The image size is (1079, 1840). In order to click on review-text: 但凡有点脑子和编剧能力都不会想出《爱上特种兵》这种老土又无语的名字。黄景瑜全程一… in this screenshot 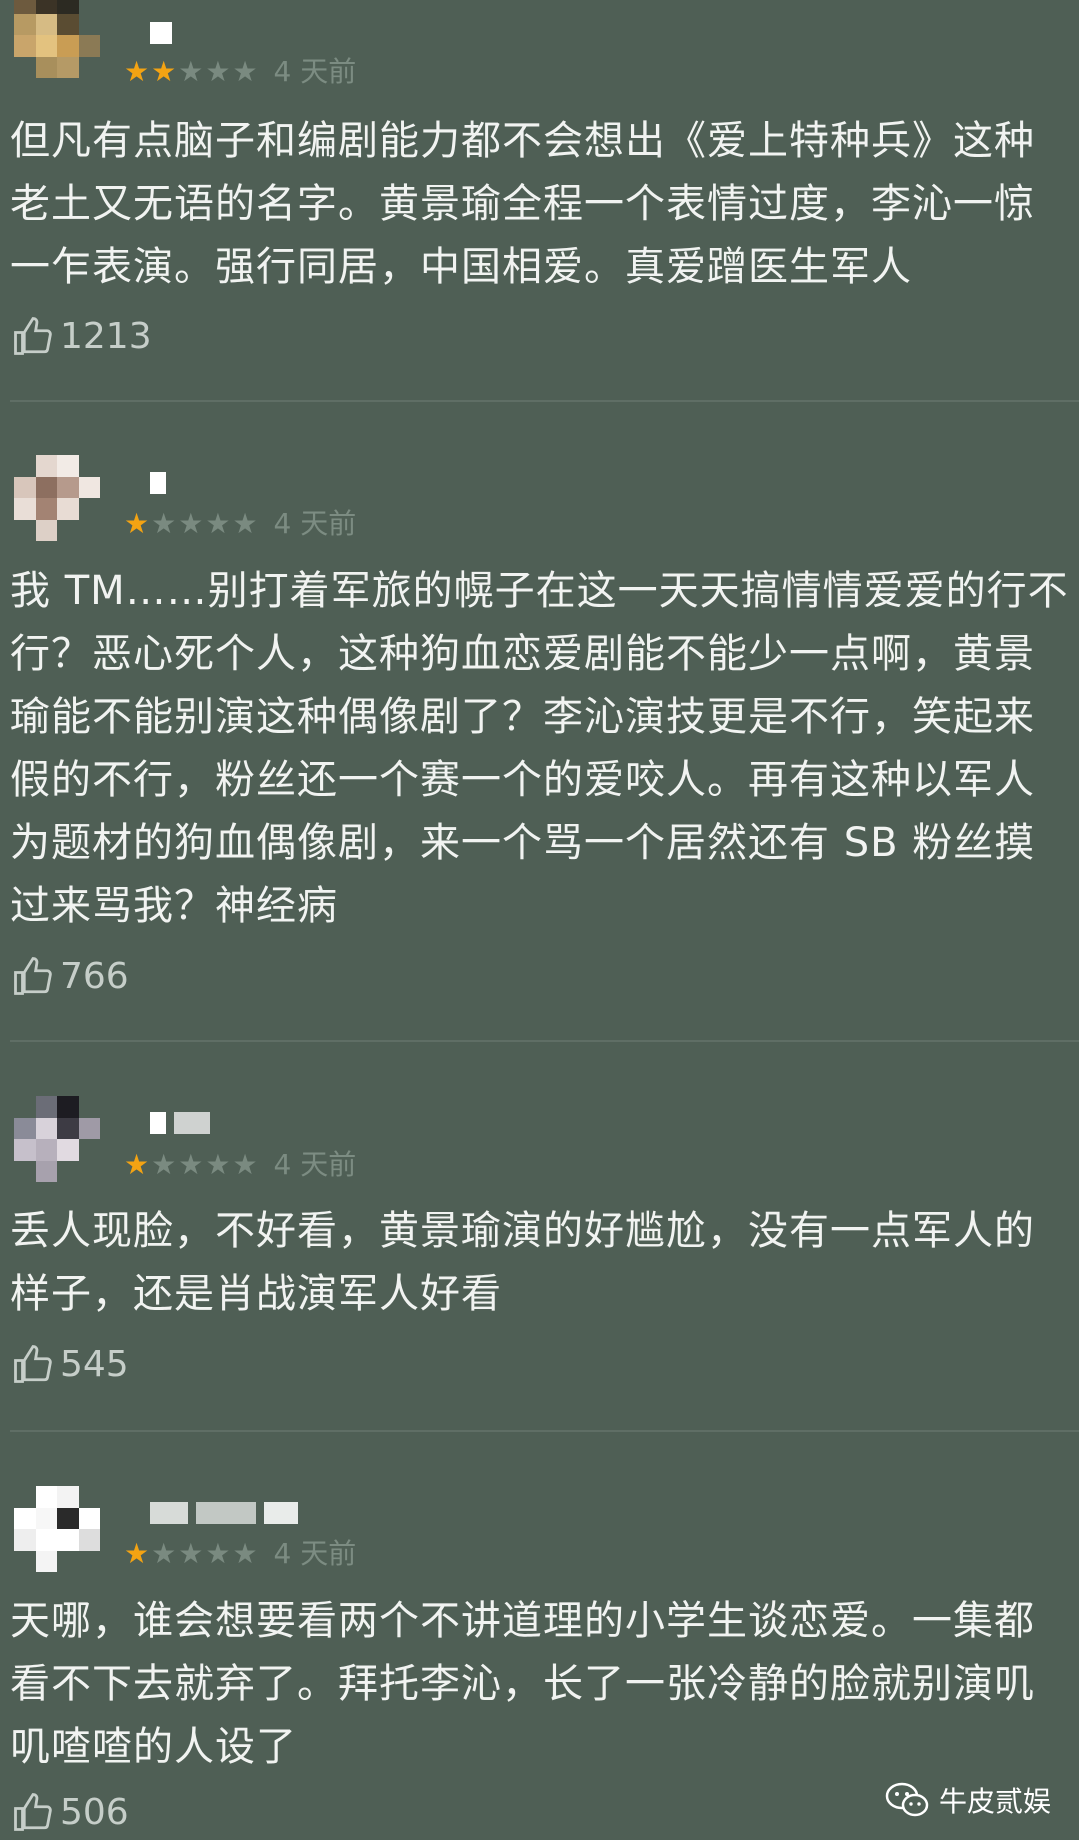, I will do `click(522, 204)`.